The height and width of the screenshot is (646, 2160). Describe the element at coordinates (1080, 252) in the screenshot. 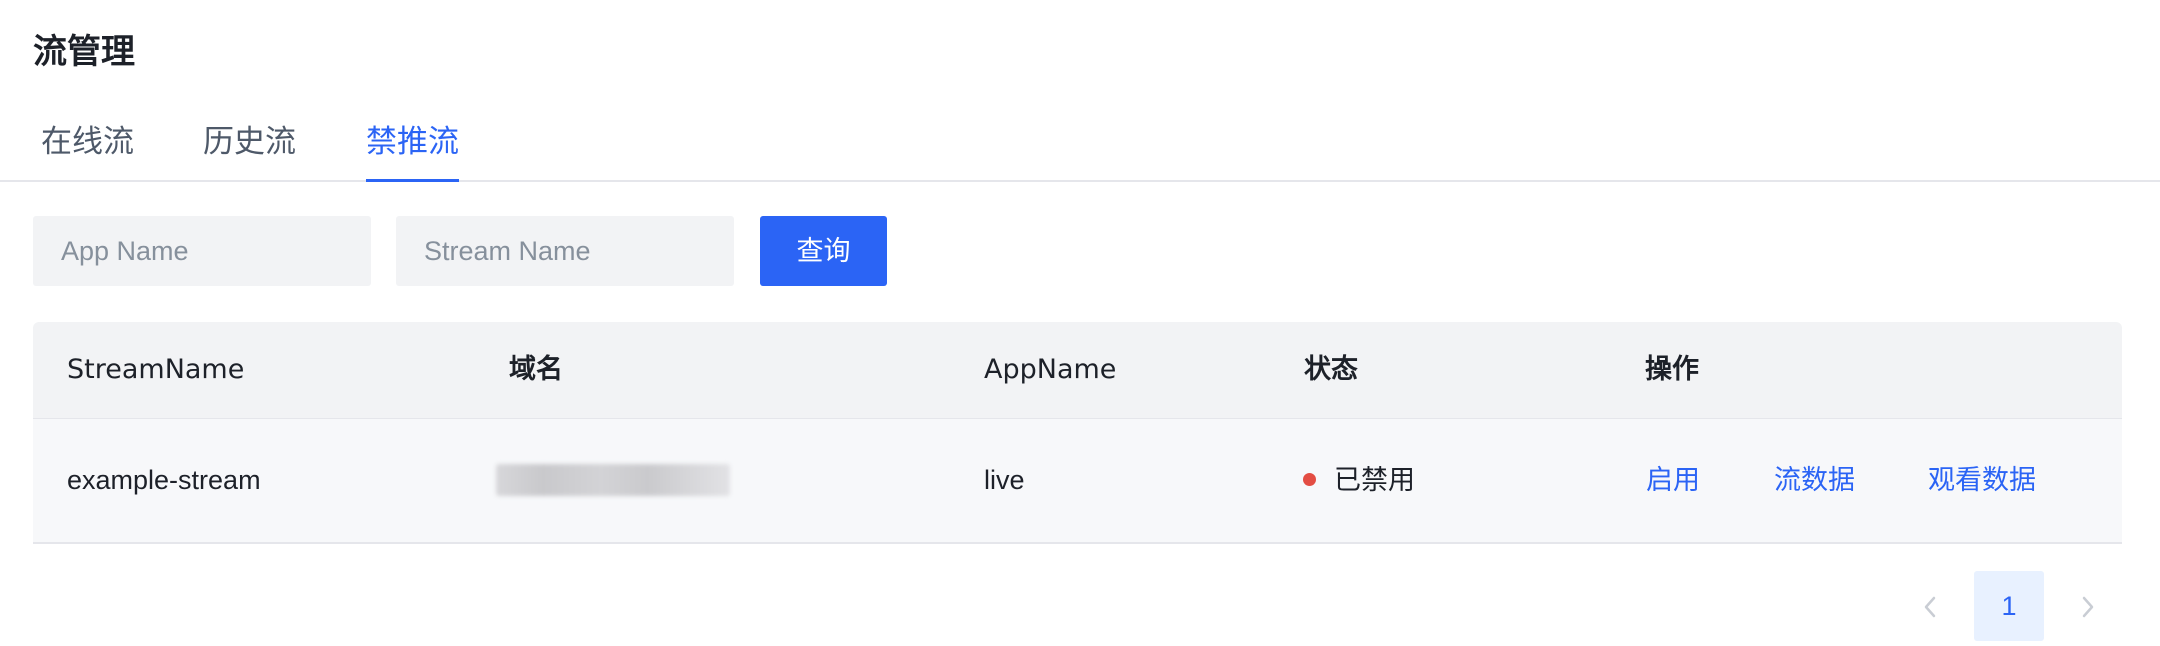

I see `search-bar: 查询` at that location.